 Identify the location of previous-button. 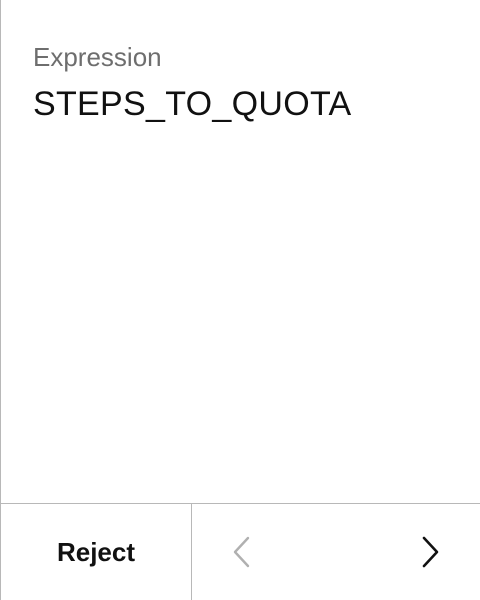
(242, 552).